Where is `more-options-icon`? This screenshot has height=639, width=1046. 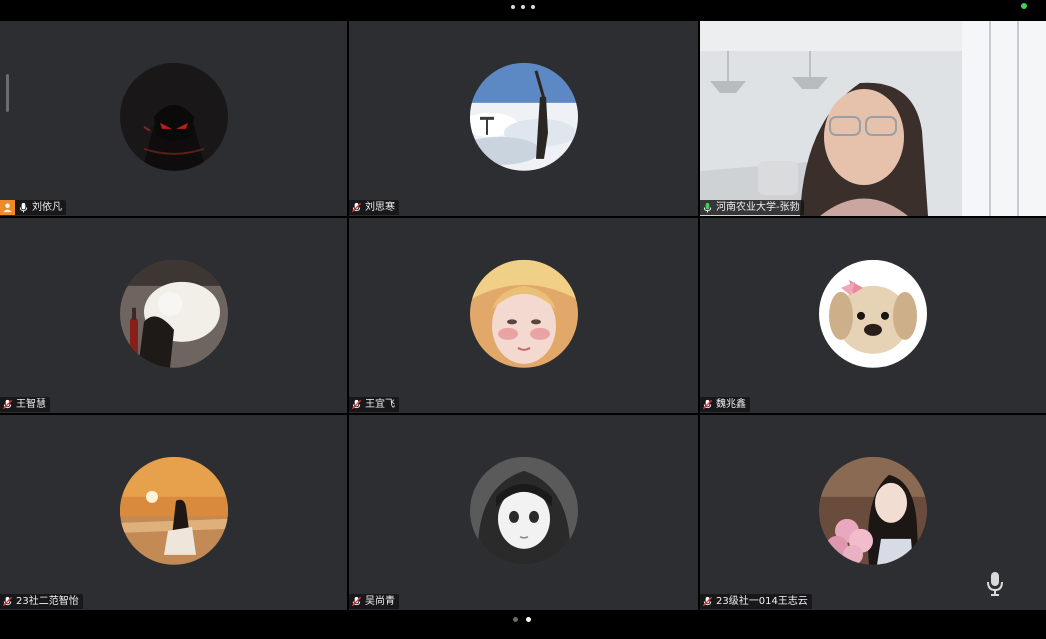 more-options-icon is located at coordinates (523, 7).